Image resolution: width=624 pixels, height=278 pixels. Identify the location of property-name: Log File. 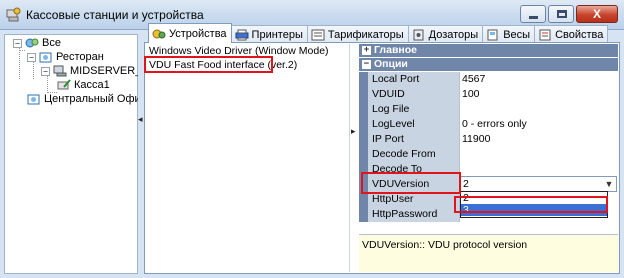
(414, 109).